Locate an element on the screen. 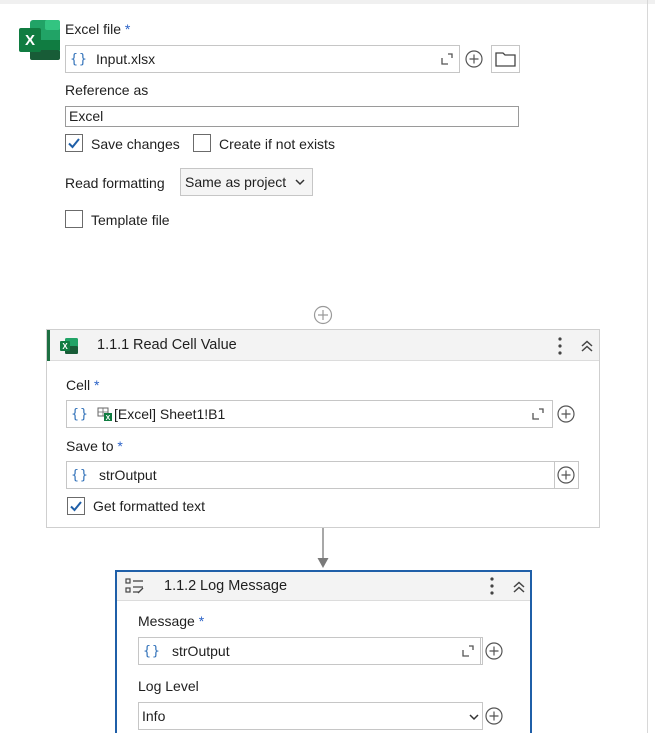 Image resolution: width=655 pixels, height=733 pixels. excel-app-icon: X is located at coordinates (40, 40).